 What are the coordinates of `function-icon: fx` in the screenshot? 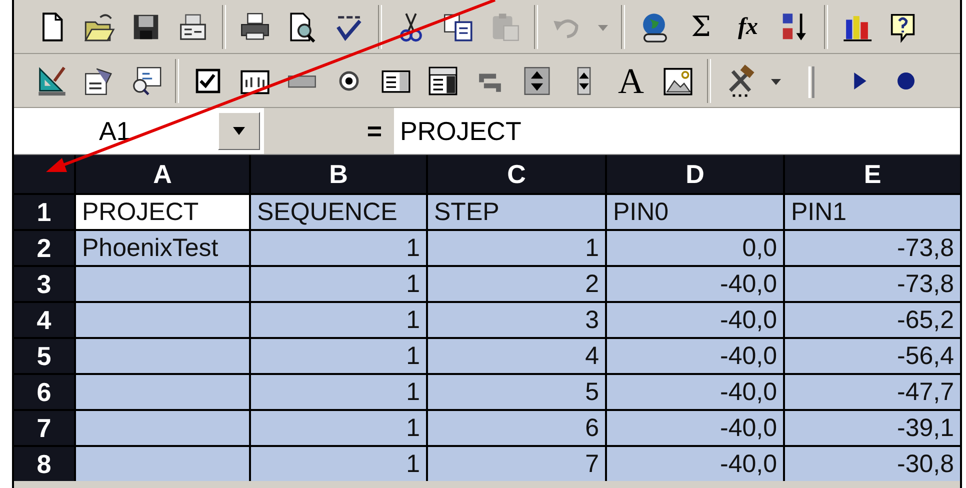 It's located at (748, 26).